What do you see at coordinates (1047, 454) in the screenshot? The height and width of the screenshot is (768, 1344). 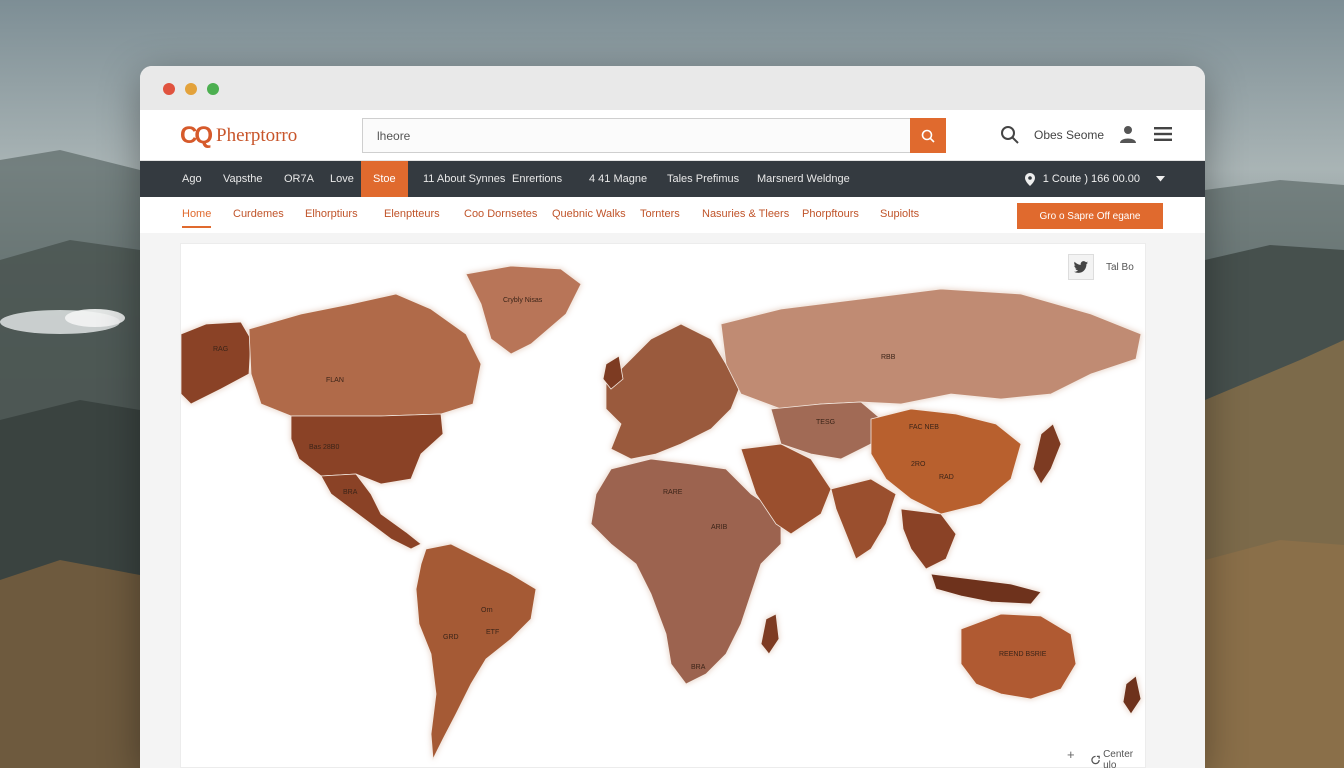 I see `region-japan` at bounding box center [1047, 454].